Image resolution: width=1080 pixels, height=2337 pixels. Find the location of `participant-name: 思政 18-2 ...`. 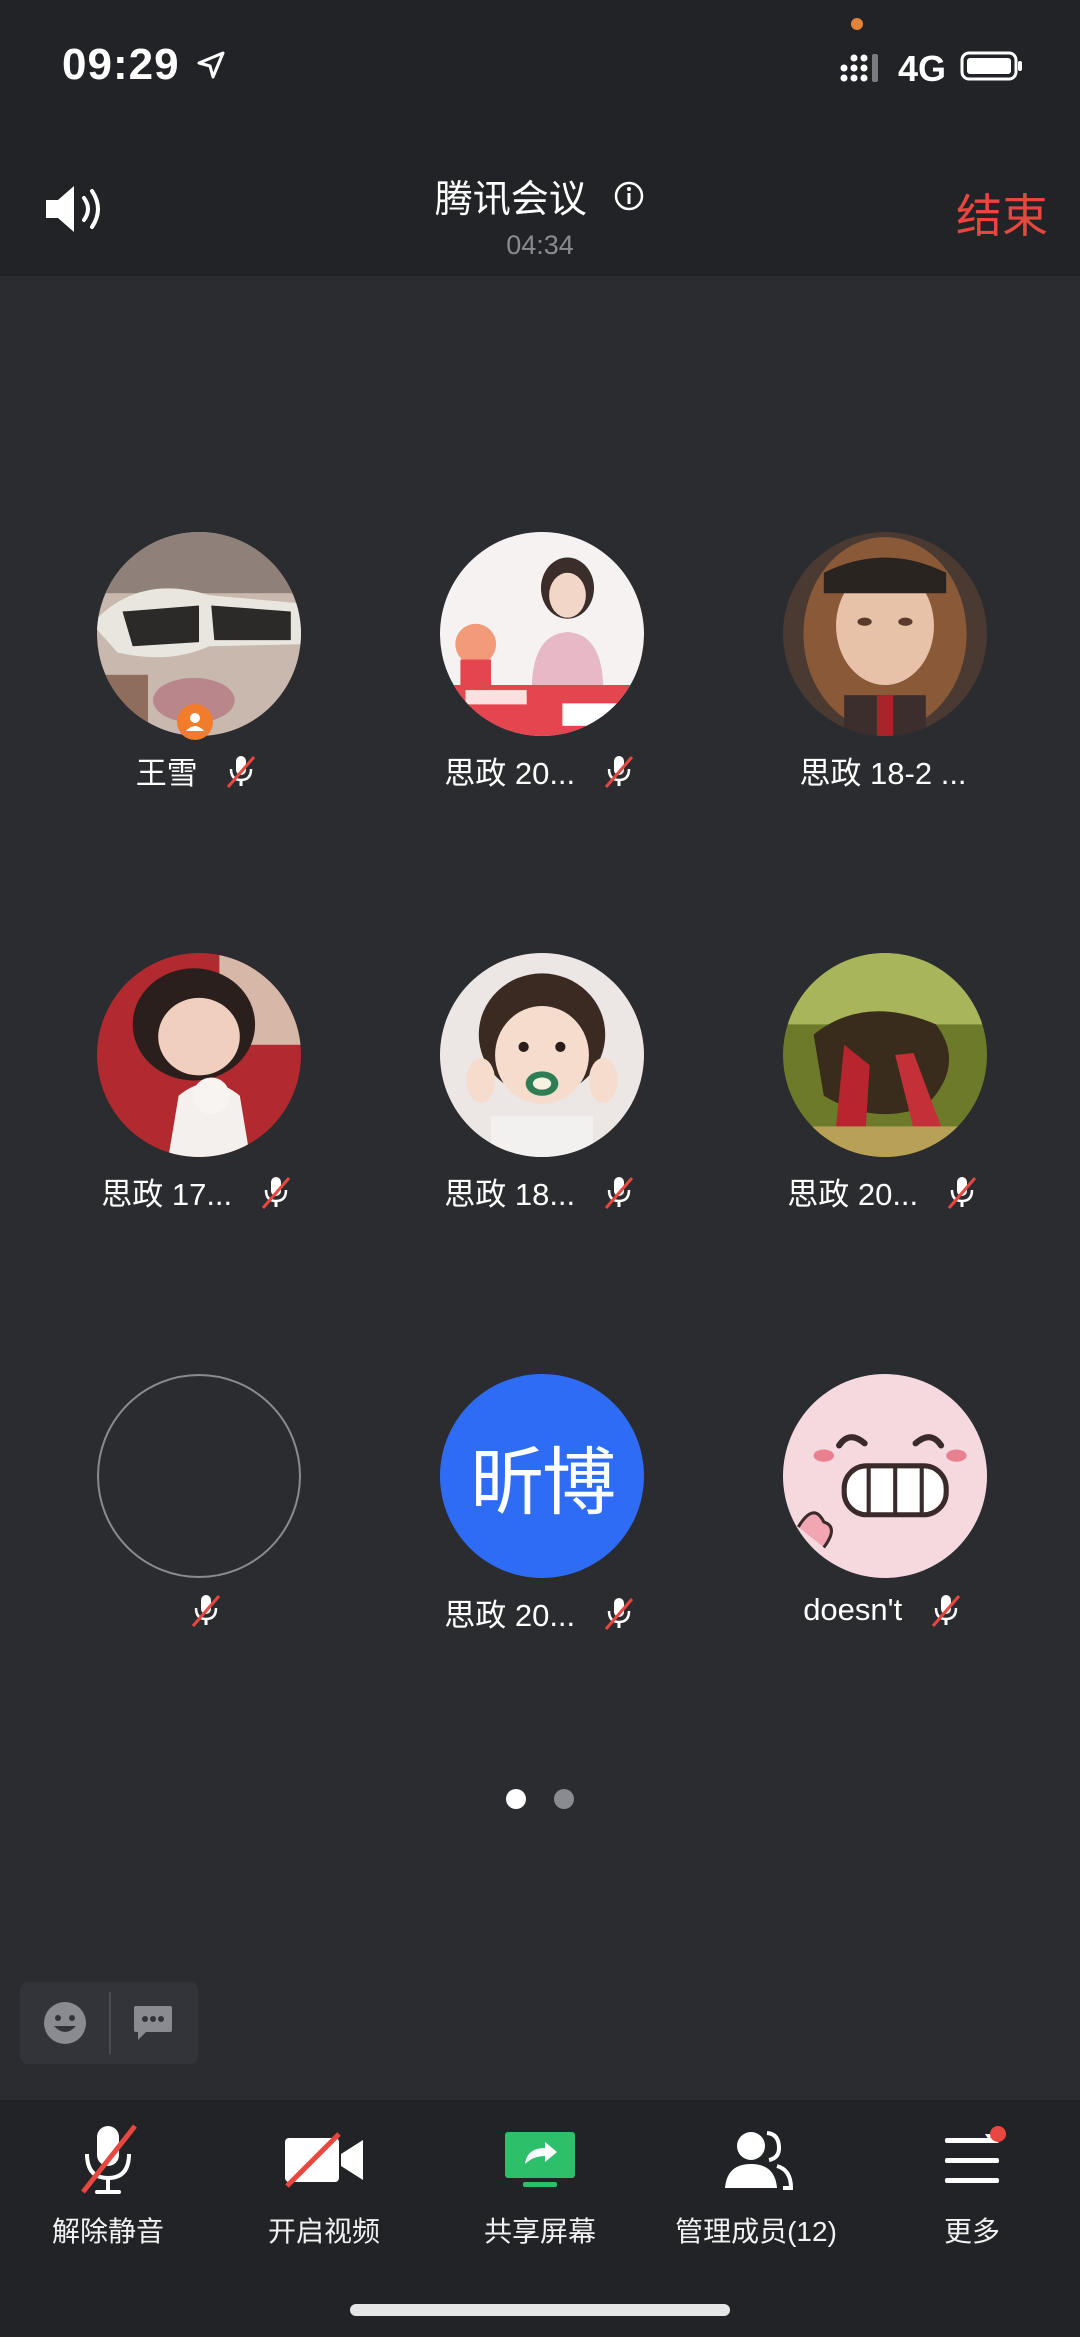

participant-name: 思政 18-2 ... is located at coordinates (883, 773).